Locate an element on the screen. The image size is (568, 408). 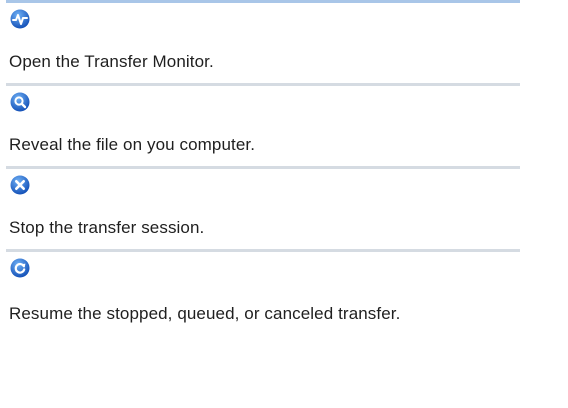
transfer-monitor-icon is located at coordinates (20, 19).